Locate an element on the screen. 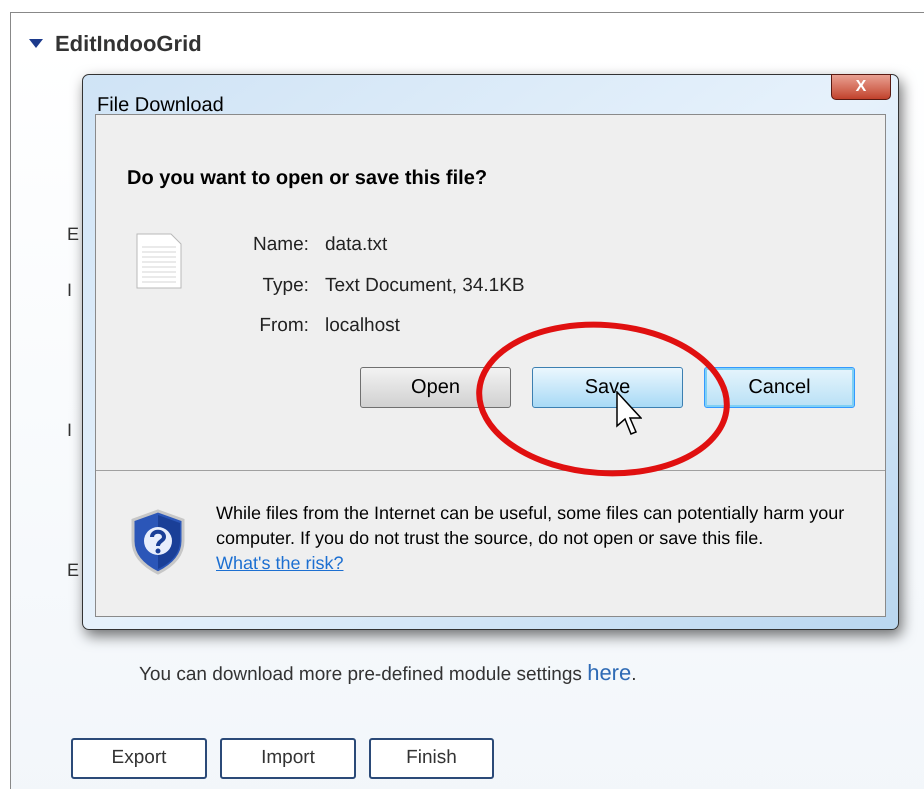 The image size is (924, 789). info-value: Text Document, 34.1KB is located at coordinates (424, 286).